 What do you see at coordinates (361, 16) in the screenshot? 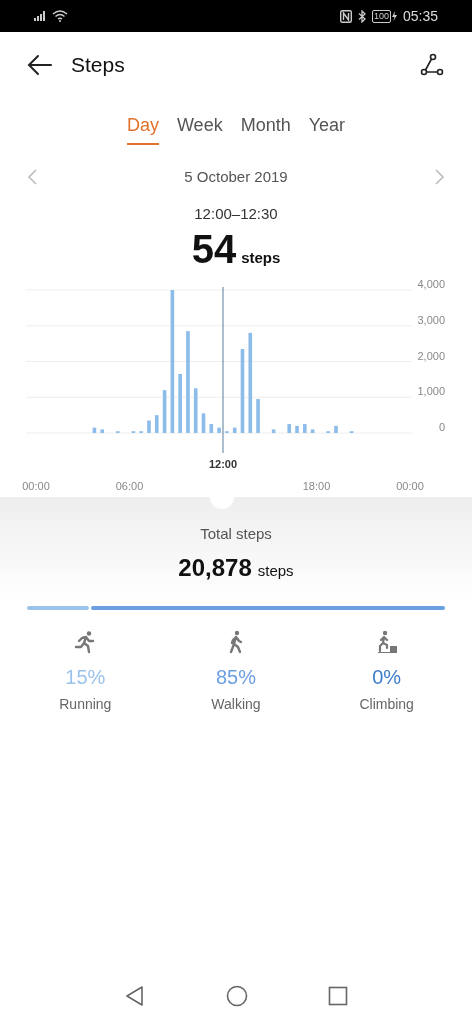
I see `bluetooth-icon` at bounding box center [361, 16].